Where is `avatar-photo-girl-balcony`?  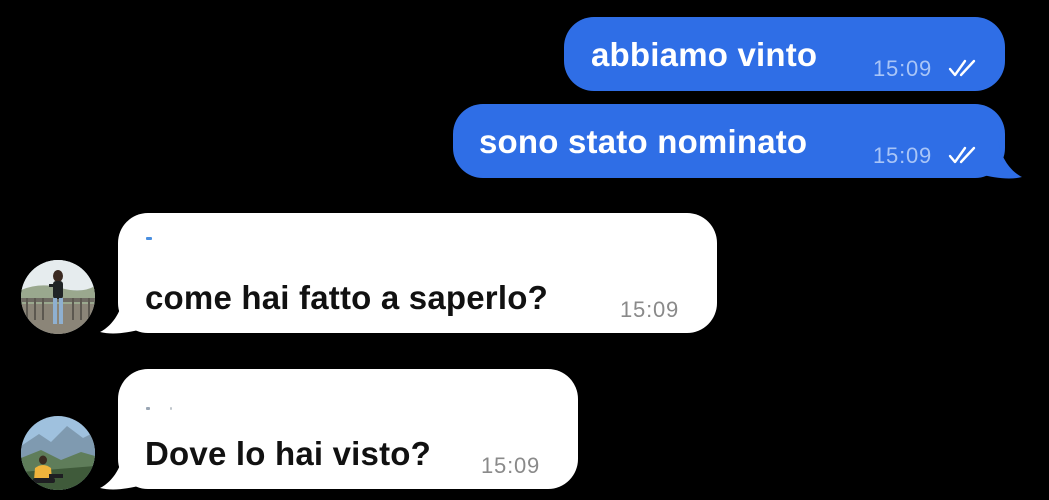
avatar-photo-girl-balcony is located at coordinates (58, 297).